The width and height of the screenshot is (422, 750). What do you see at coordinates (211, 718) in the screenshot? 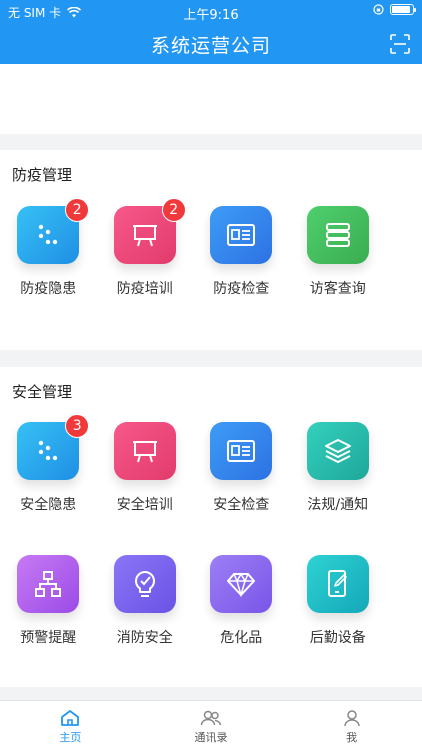
I see `contacts-icon` at bounding box center [211, 718].